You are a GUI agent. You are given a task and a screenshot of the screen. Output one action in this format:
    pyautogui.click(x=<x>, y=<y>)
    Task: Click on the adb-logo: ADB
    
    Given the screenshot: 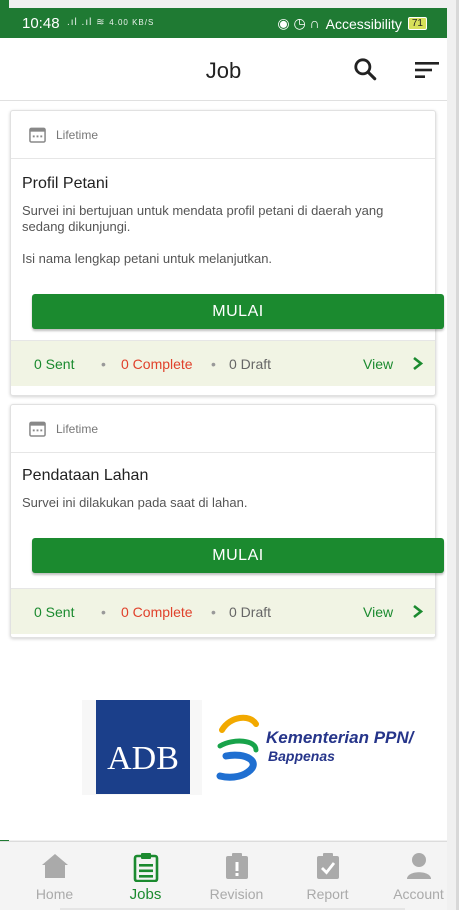 What is the action you would take?
    pyautogui.click(x=143, y=747)
    